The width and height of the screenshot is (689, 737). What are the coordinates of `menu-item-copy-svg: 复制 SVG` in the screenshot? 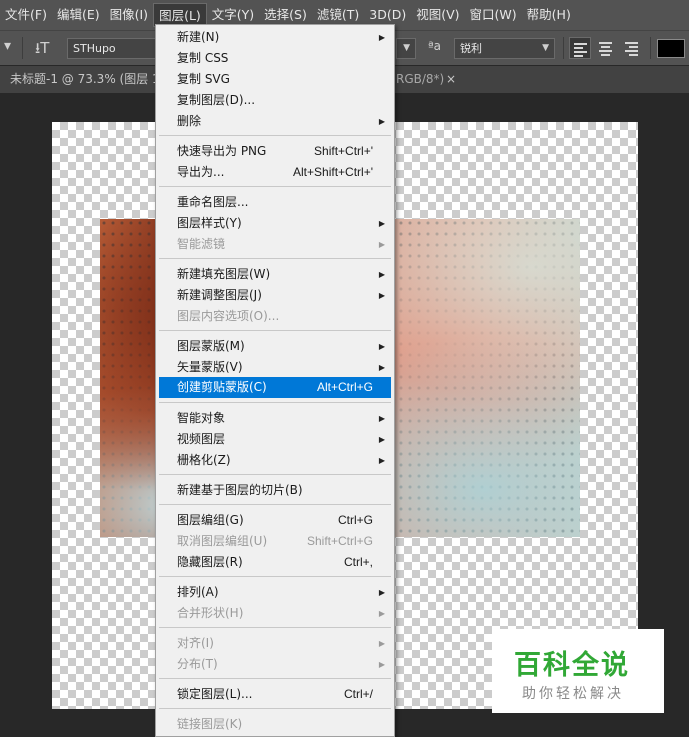 It's located at (275, 79).